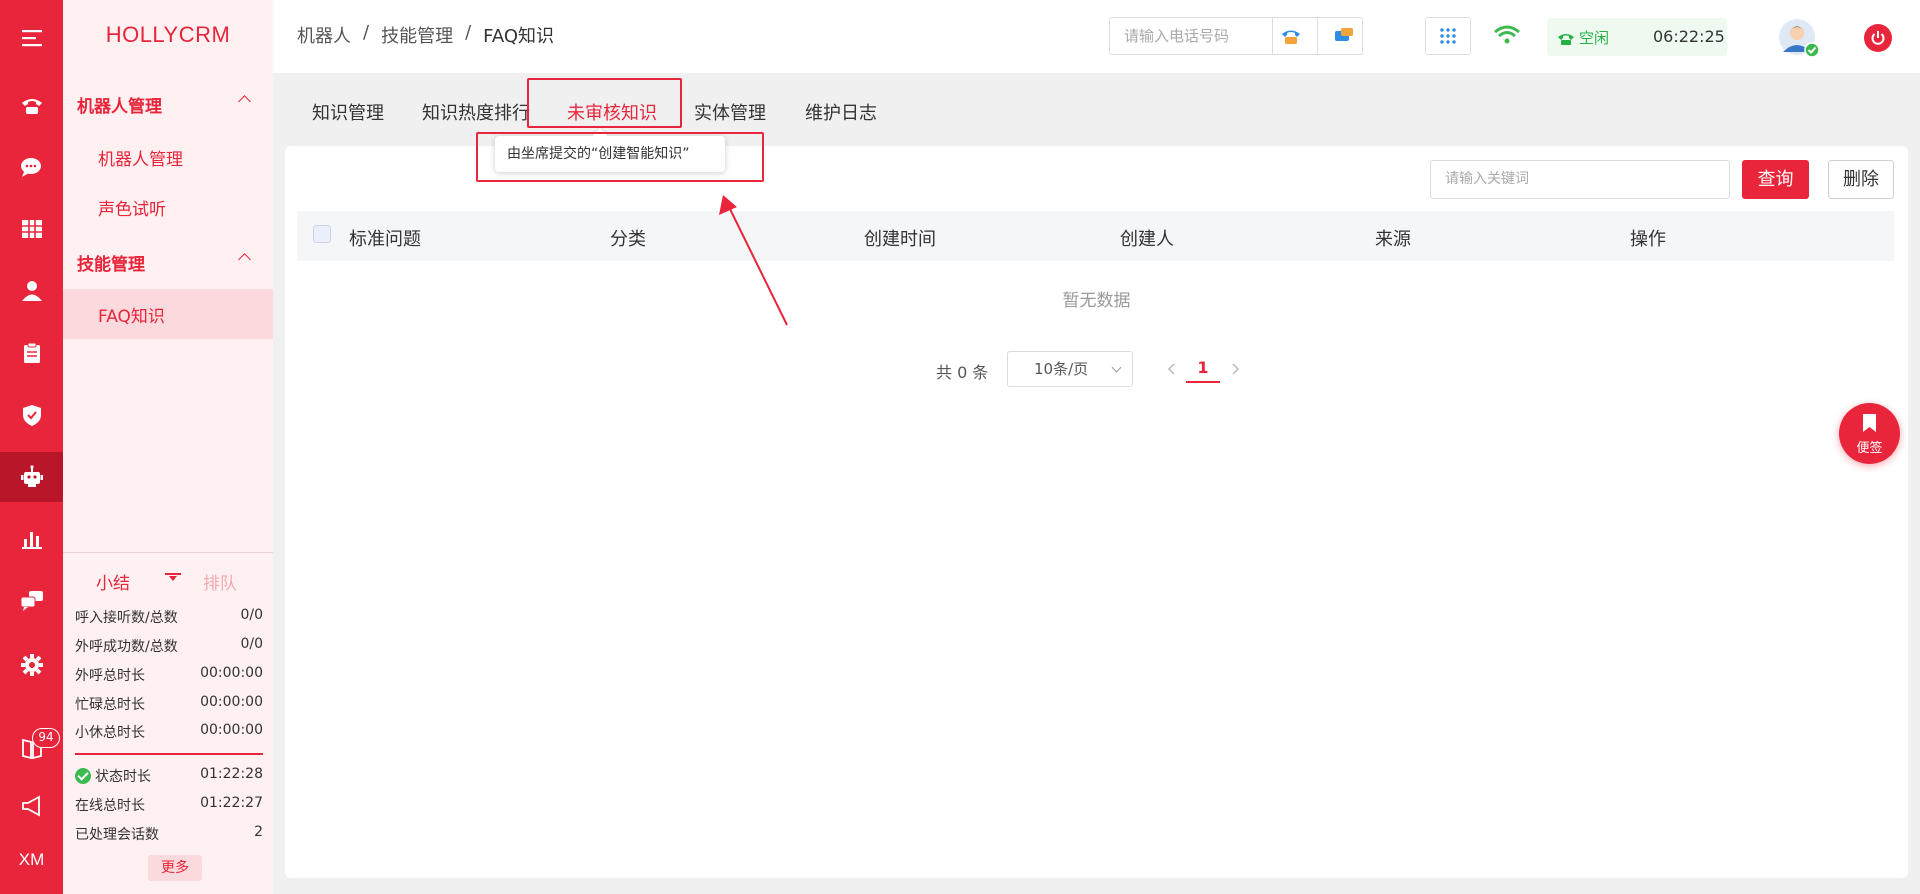  I want to click on bar-chart-icon, so click(31, 539).